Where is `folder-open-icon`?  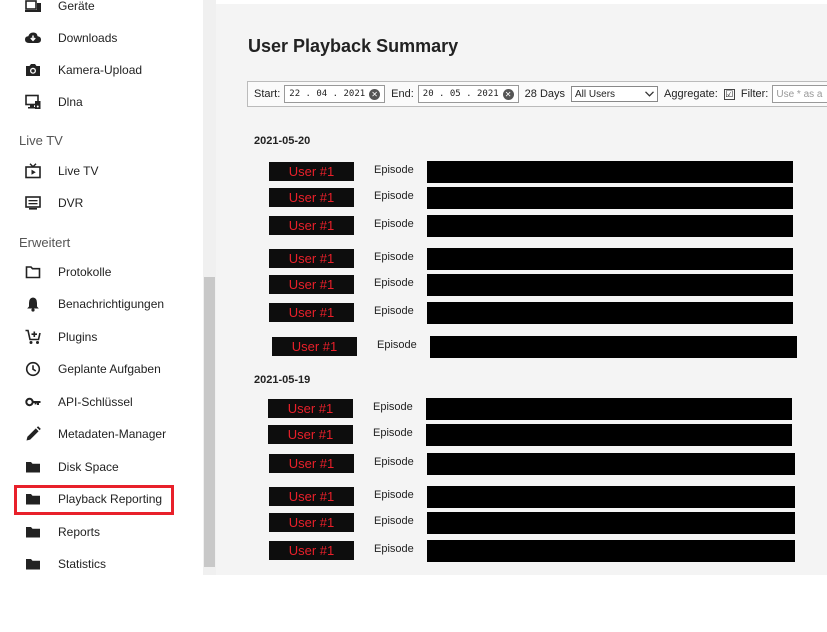 folder-open-icon is located at coordinates (33, 272).